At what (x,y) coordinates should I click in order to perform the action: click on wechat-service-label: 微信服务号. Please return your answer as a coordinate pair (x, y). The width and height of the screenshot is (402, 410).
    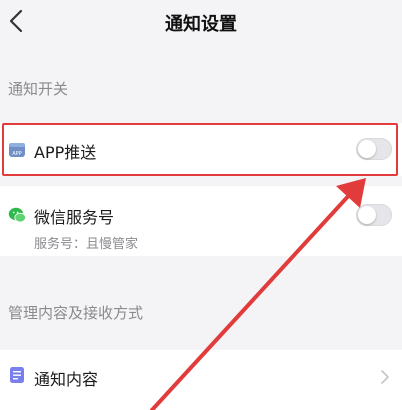
    Looking at the image, I should click on (74, 217).